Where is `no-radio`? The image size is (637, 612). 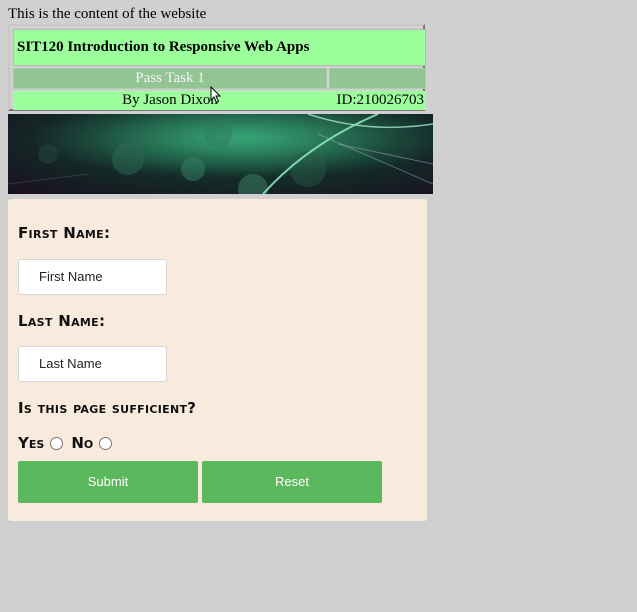 no-radio is located at coordinates (106, 443).